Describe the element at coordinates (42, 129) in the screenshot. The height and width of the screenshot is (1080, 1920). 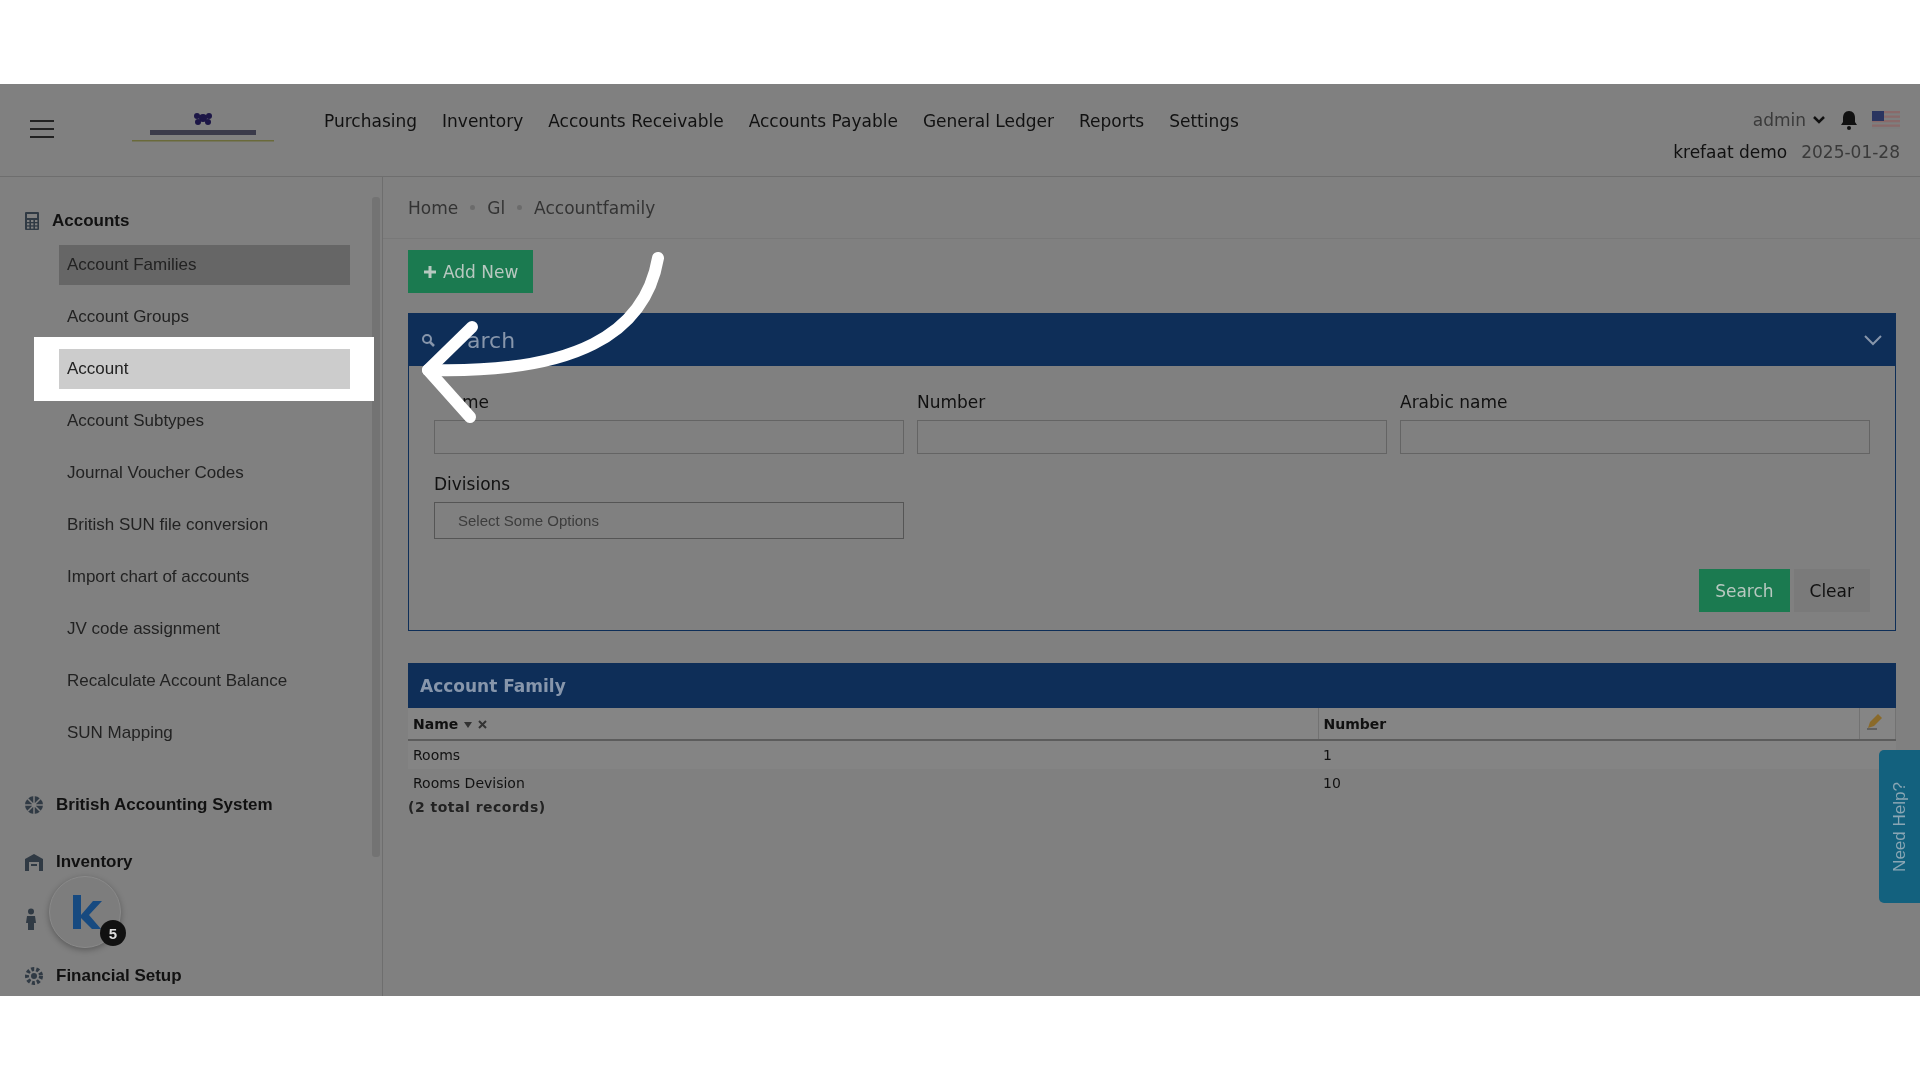
I see `menu-icon` at that location.